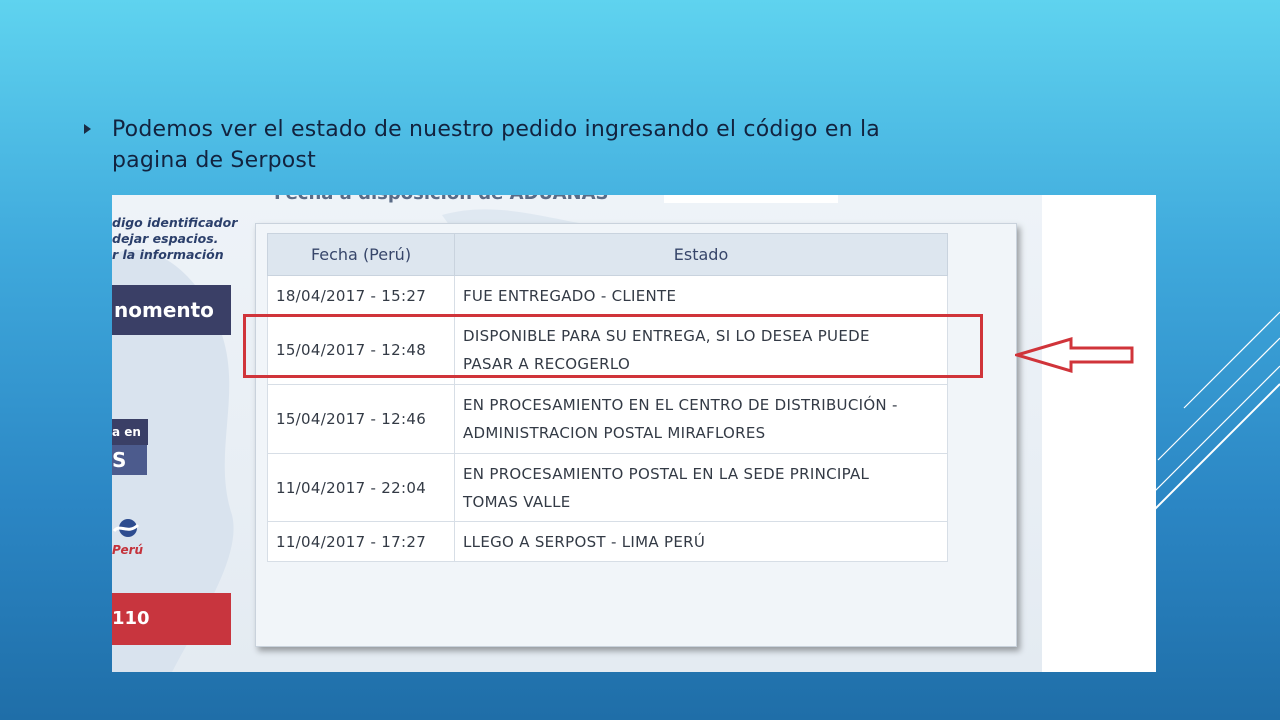 The width and height of the screenshot is (1280, 720). Describe the element at coordinates (87, 129) in the screenshot. I see `triangle-bullet-icon` at that location.